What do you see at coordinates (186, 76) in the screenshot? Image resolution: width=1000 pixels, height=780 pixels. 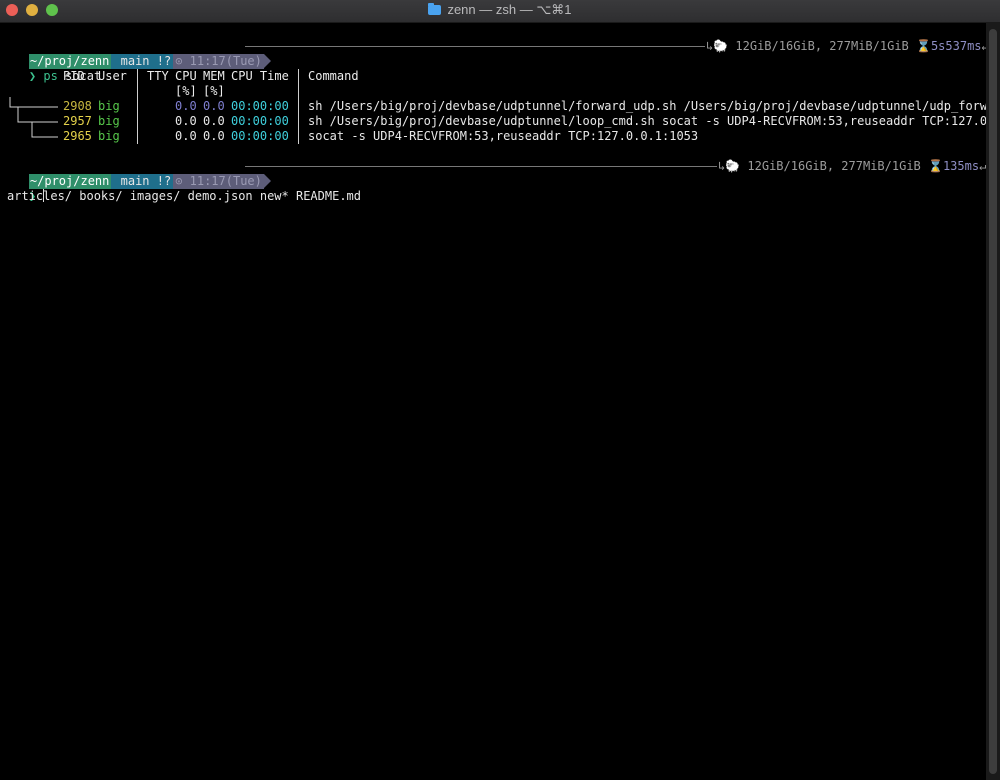 I see `header-cpu: CPU` at bounding box center [186, 76].